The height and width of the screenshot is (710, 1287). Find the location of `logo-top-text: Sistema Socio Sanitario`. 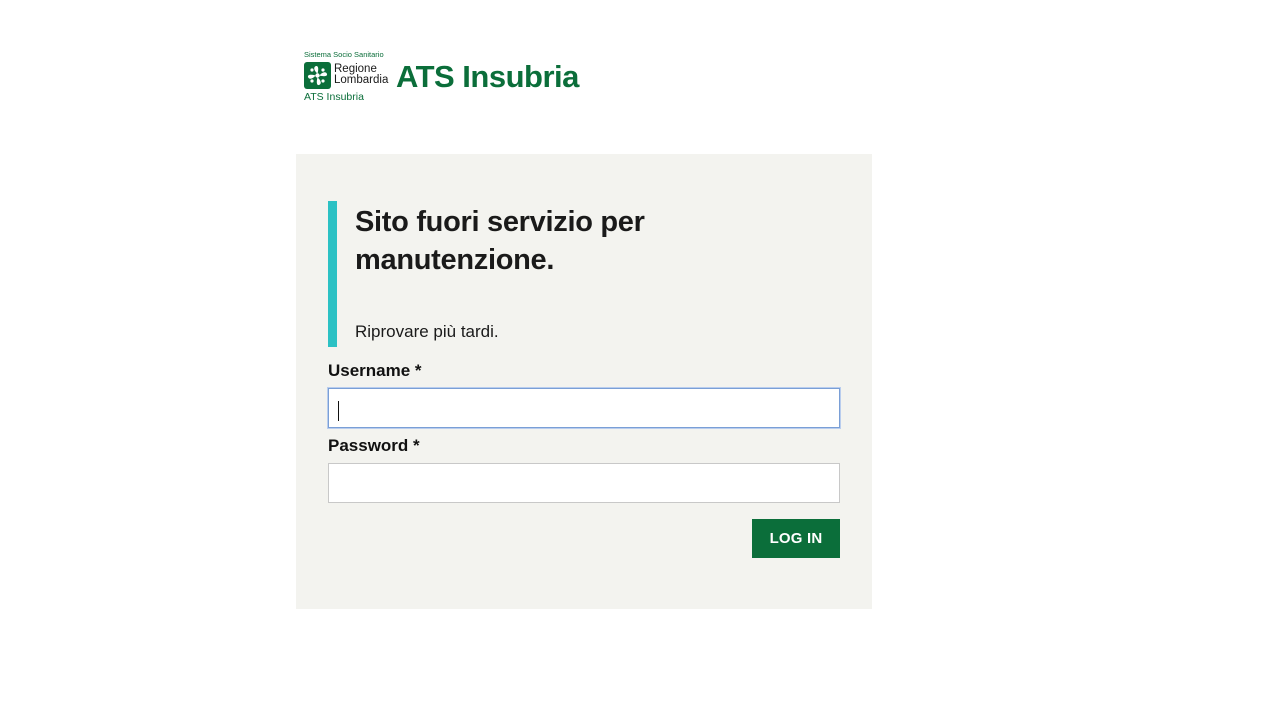

logo-top-text: Sistema Socio Sanitario is located at coordinates (344, 54).